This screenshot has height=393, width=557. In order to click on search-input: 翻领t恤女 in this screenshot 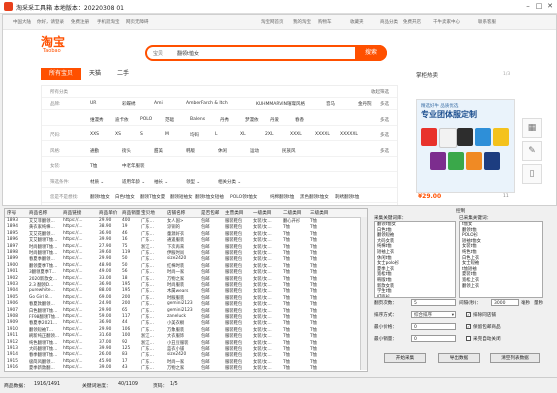, I will do `click(188, 53)`.